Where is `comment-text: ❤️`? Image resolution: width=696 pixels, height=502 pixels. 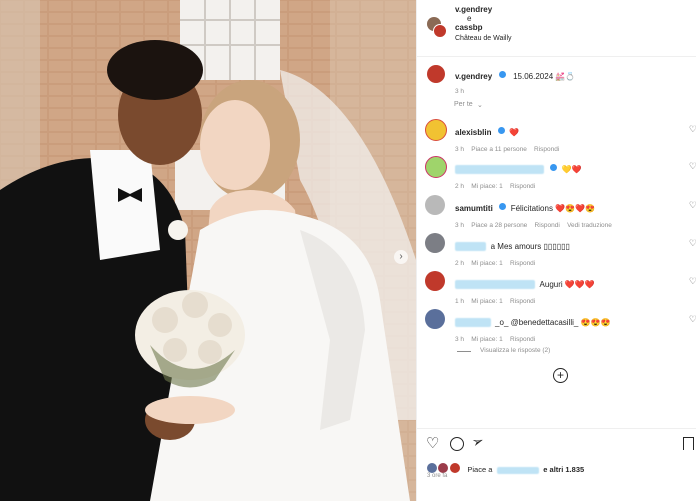 comment-text: ❤️ is located at coordinates (514, 132).